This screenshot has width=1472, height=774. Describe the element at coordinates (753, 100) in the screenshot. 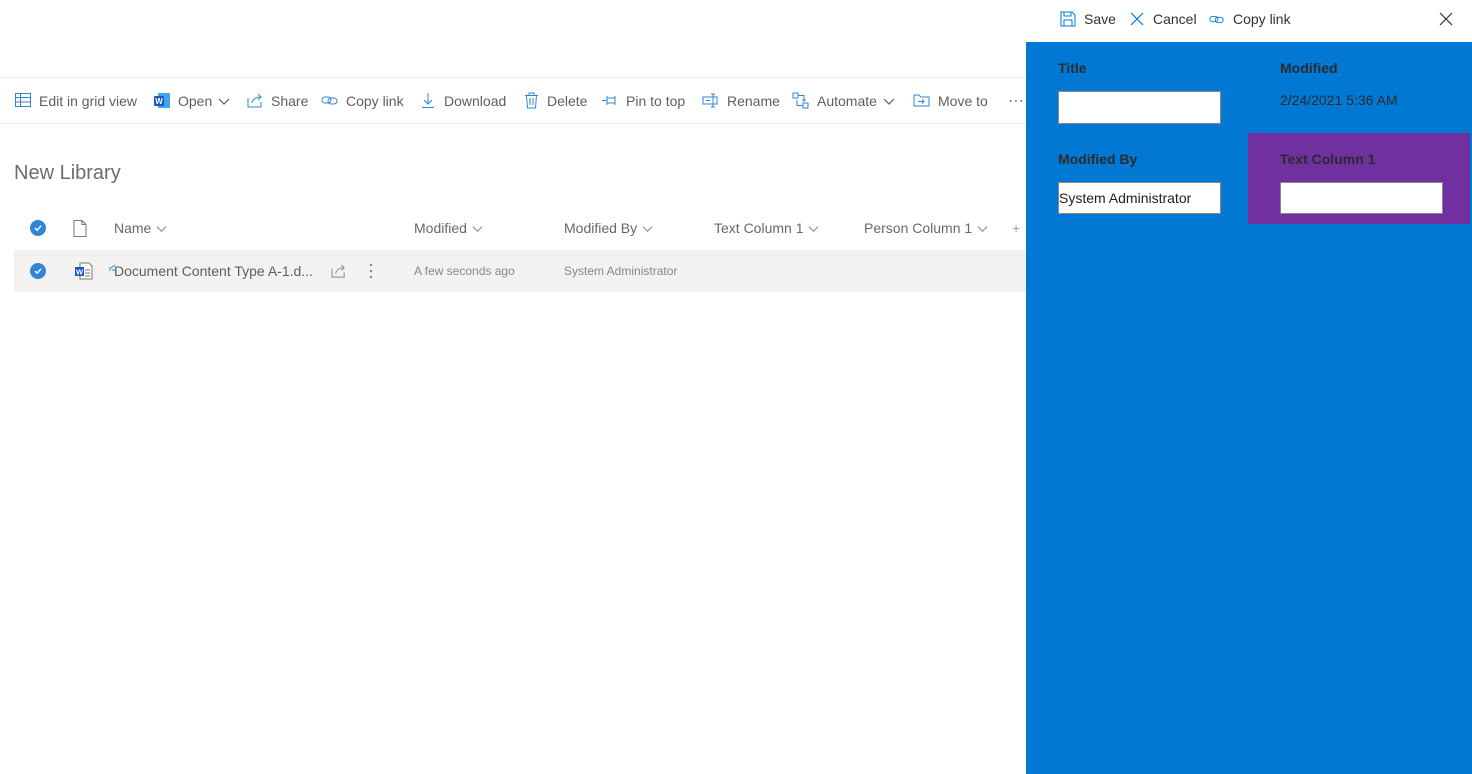

I see `rename-label: Rename` at that location.